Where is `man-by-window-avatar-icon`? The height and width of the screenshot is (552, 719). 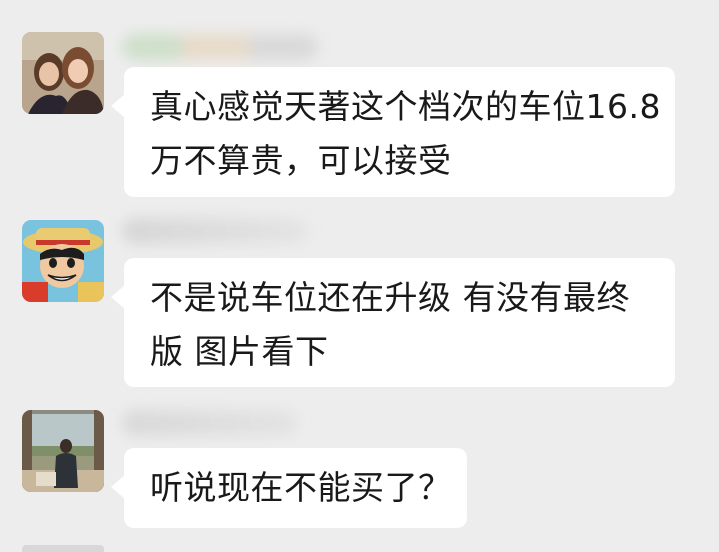 man-by-window-avatar-icon is located at coordinates (63, 451).